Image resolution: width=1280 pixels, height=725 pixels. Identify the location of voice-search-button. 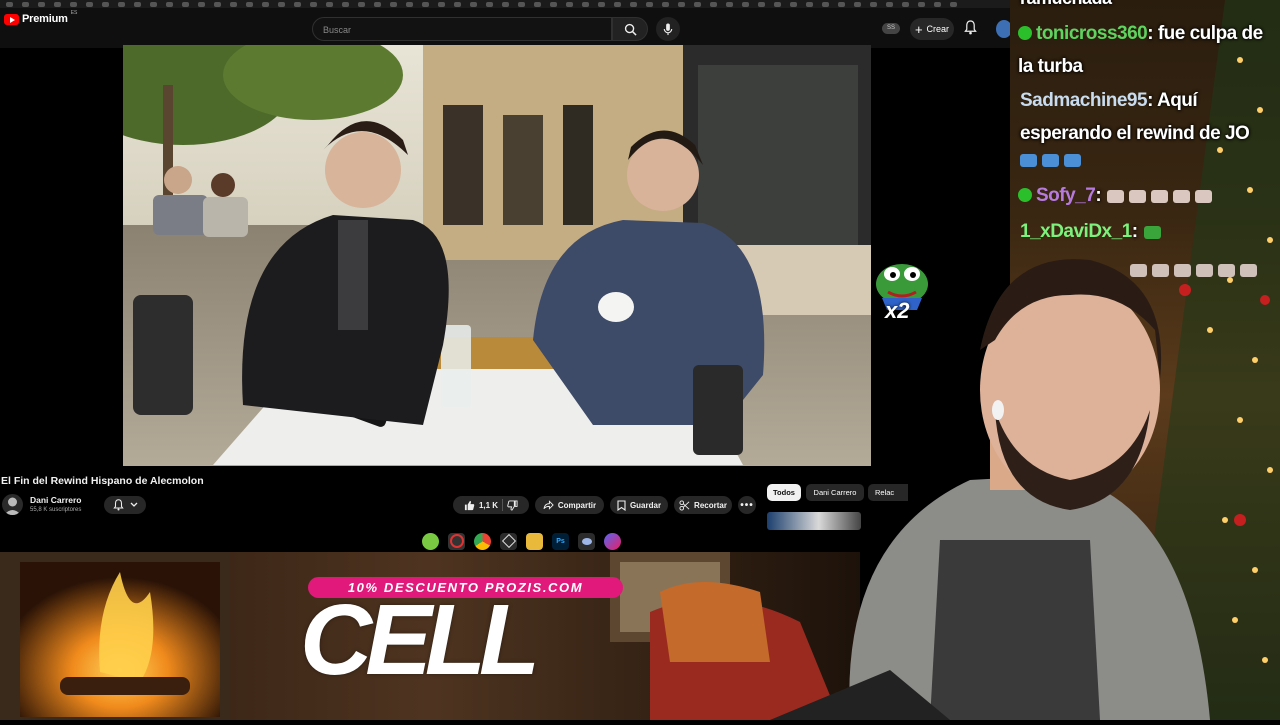
(668, 29).